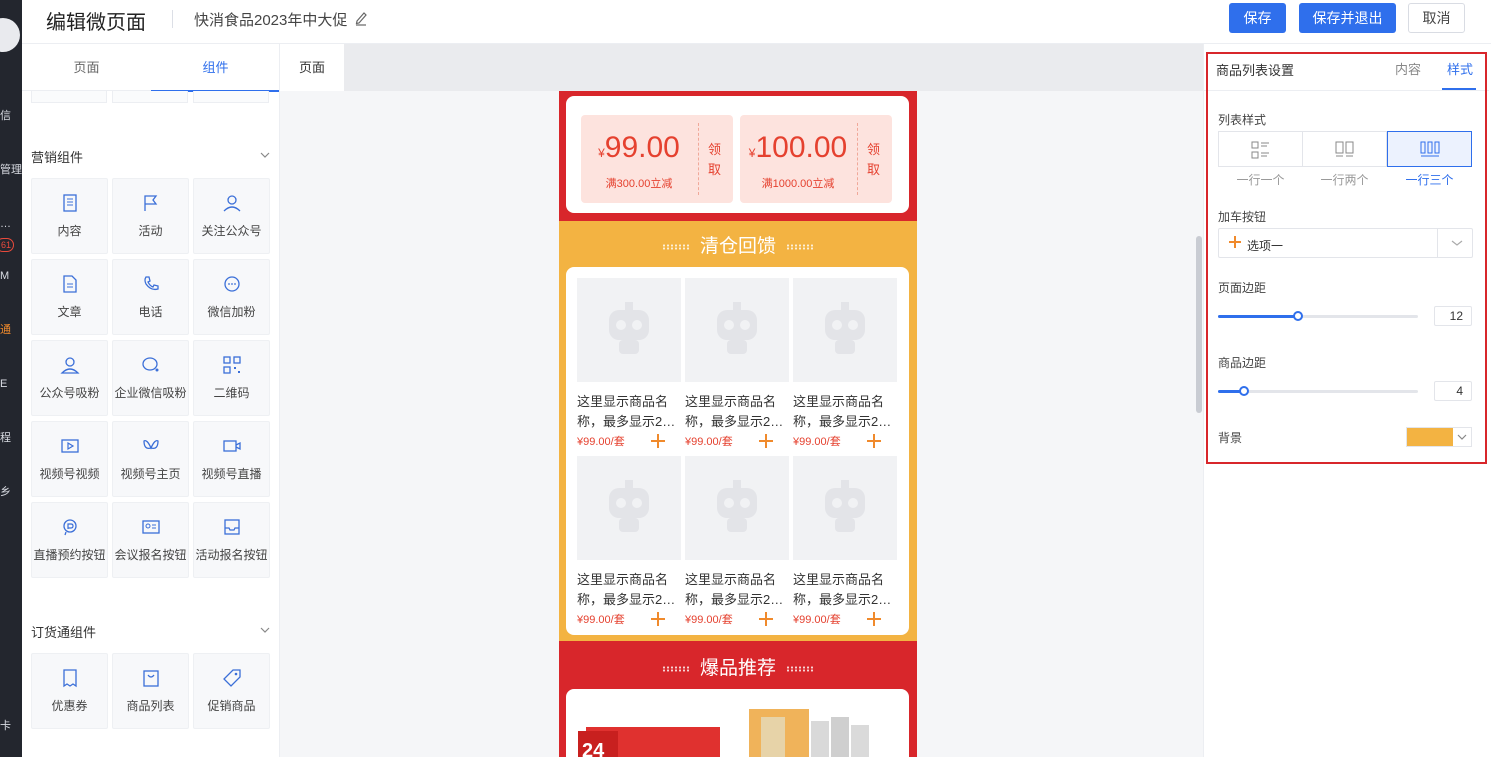  Describe the element at coordinates (151, 678) in the screenshot. I see `shopping-bag-icon` at that location.